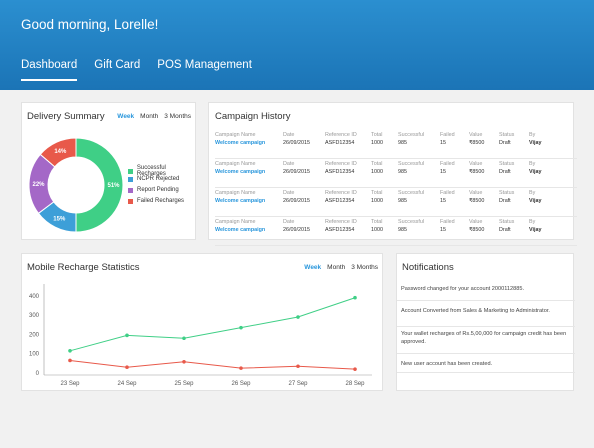  What do you see at coordinates (253, 116) in the screenshot?
I see `campaign-history-title: Campaign History` at bounding box center [253, 116].